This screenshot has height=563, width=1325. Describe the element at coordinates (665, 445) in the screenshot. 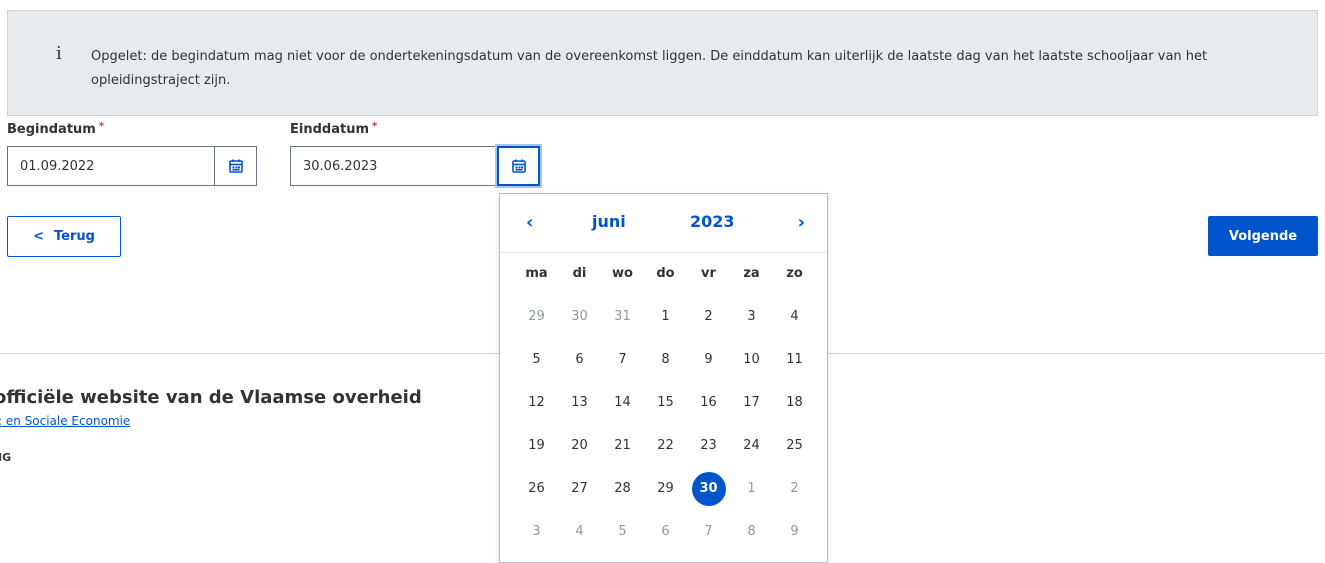

I see `calendar-day: 22` at that location.